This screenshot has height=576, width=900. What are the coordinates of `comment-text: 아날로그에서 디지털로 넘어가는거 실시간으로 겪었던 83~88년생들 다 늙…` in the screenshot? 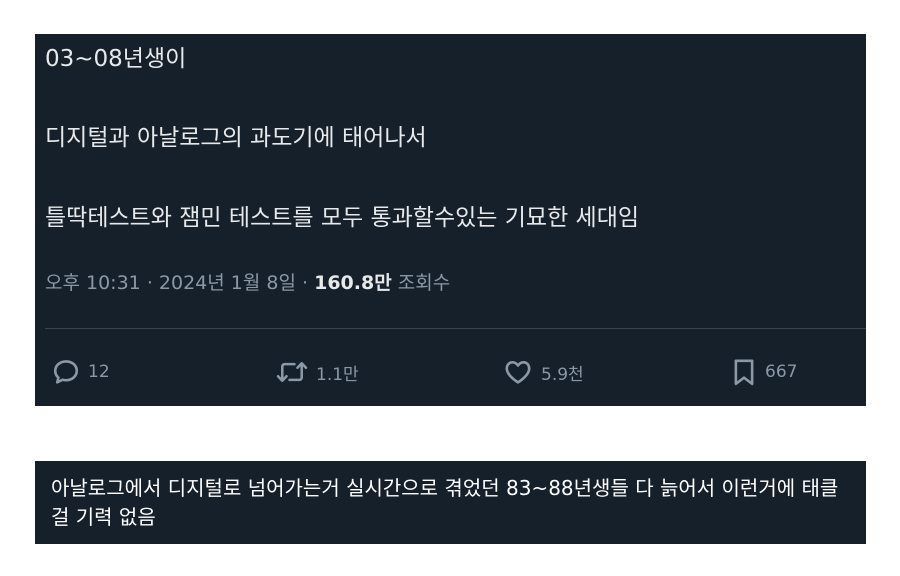 It's located at (445, 502).